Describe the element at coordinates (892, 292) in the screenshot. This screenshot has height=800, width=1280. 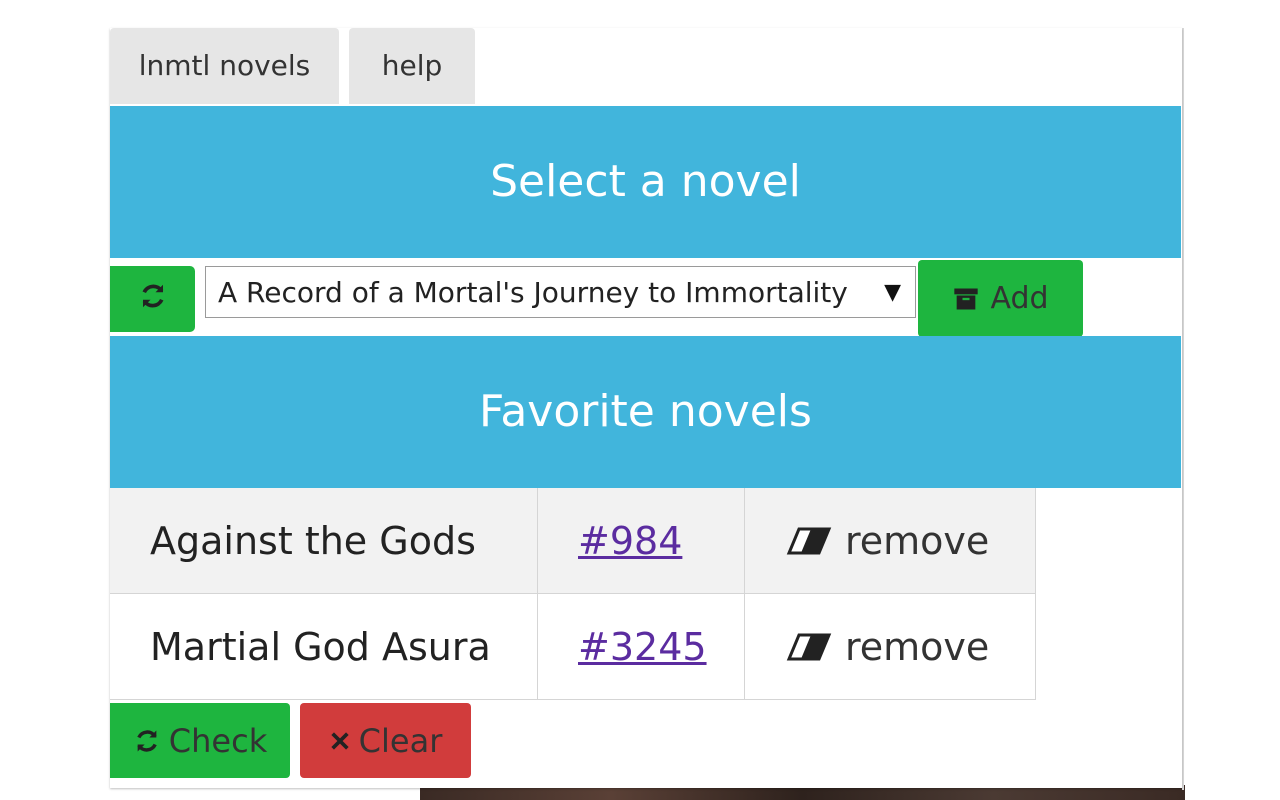
I see `caret-down-icon: ▼` at that location.